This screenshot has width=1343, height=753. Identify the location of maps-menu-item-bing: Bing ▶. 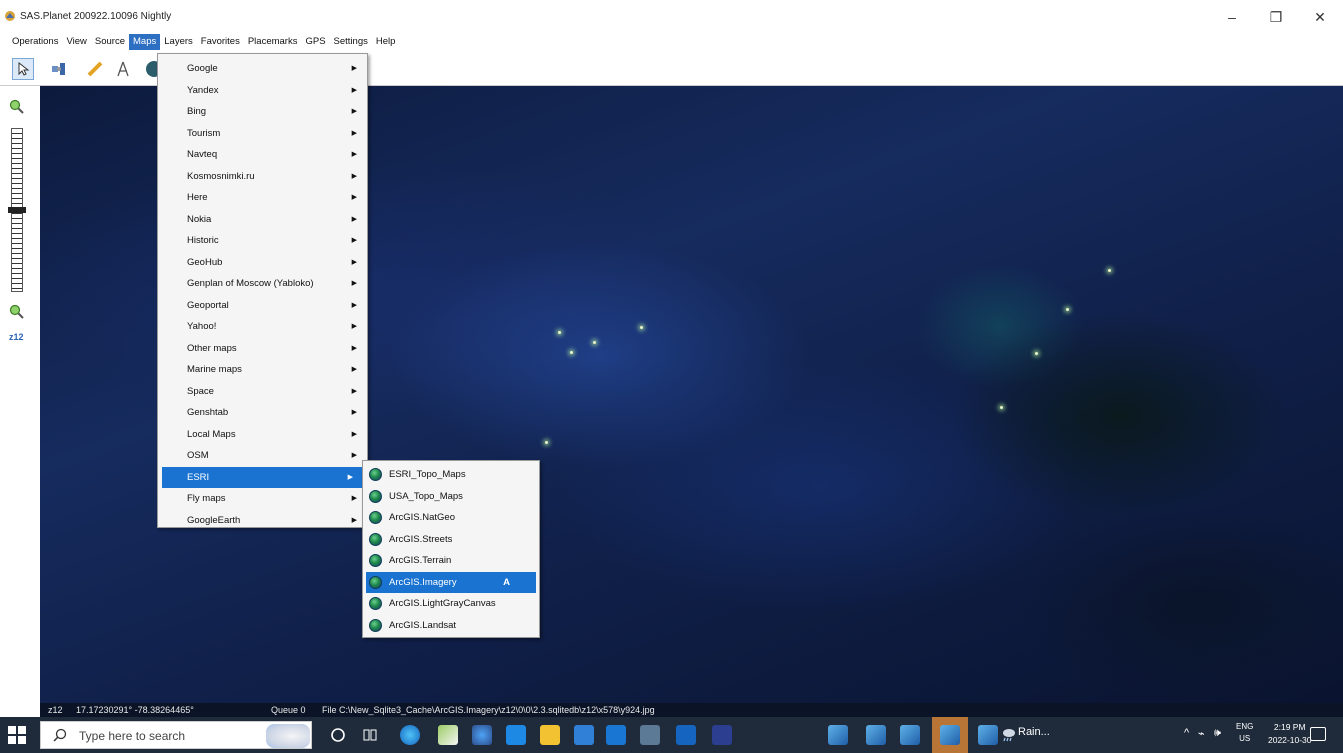
(262, 112).